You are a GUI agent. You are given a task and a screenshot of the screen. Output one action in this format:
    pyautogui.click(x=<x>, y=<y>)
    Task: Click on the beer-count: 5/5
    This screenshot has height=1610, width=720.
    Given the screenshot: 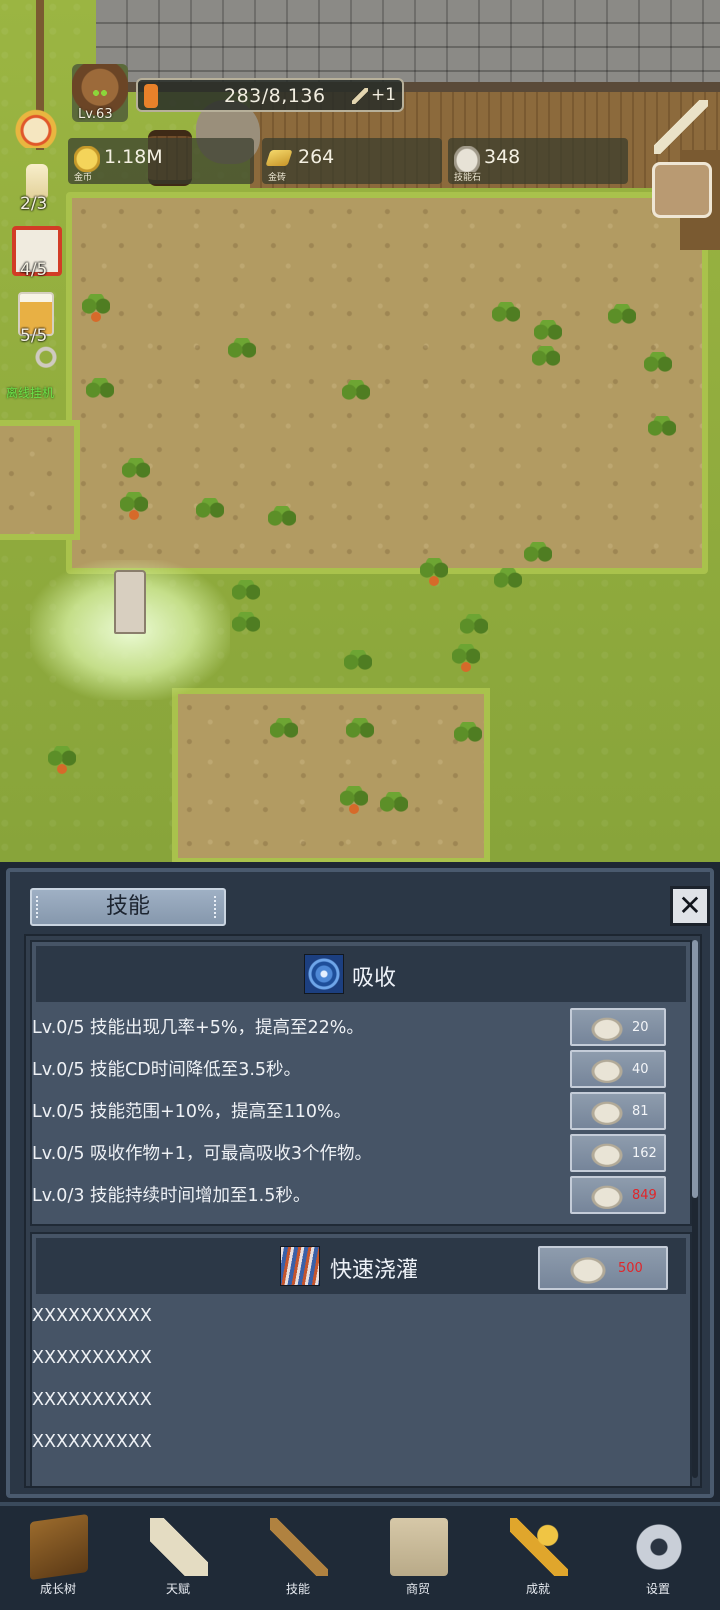 What is the action you would take?
    pyautogui.click(x=34, y=336)
    